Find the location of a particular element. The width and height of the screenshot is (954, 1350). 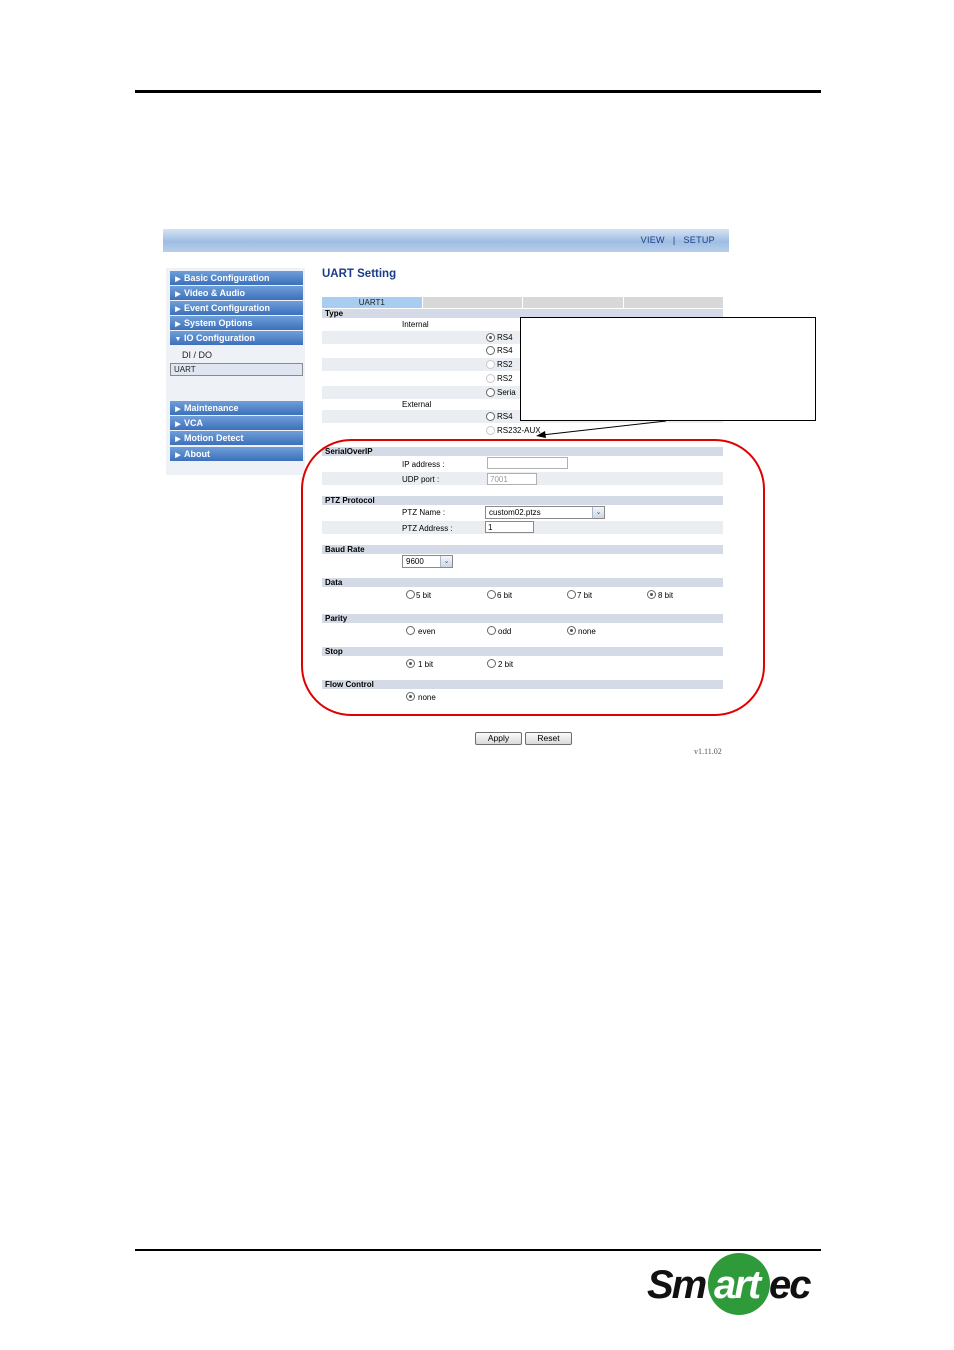

setup-link: SETUP is located at coordinates (699, 240).